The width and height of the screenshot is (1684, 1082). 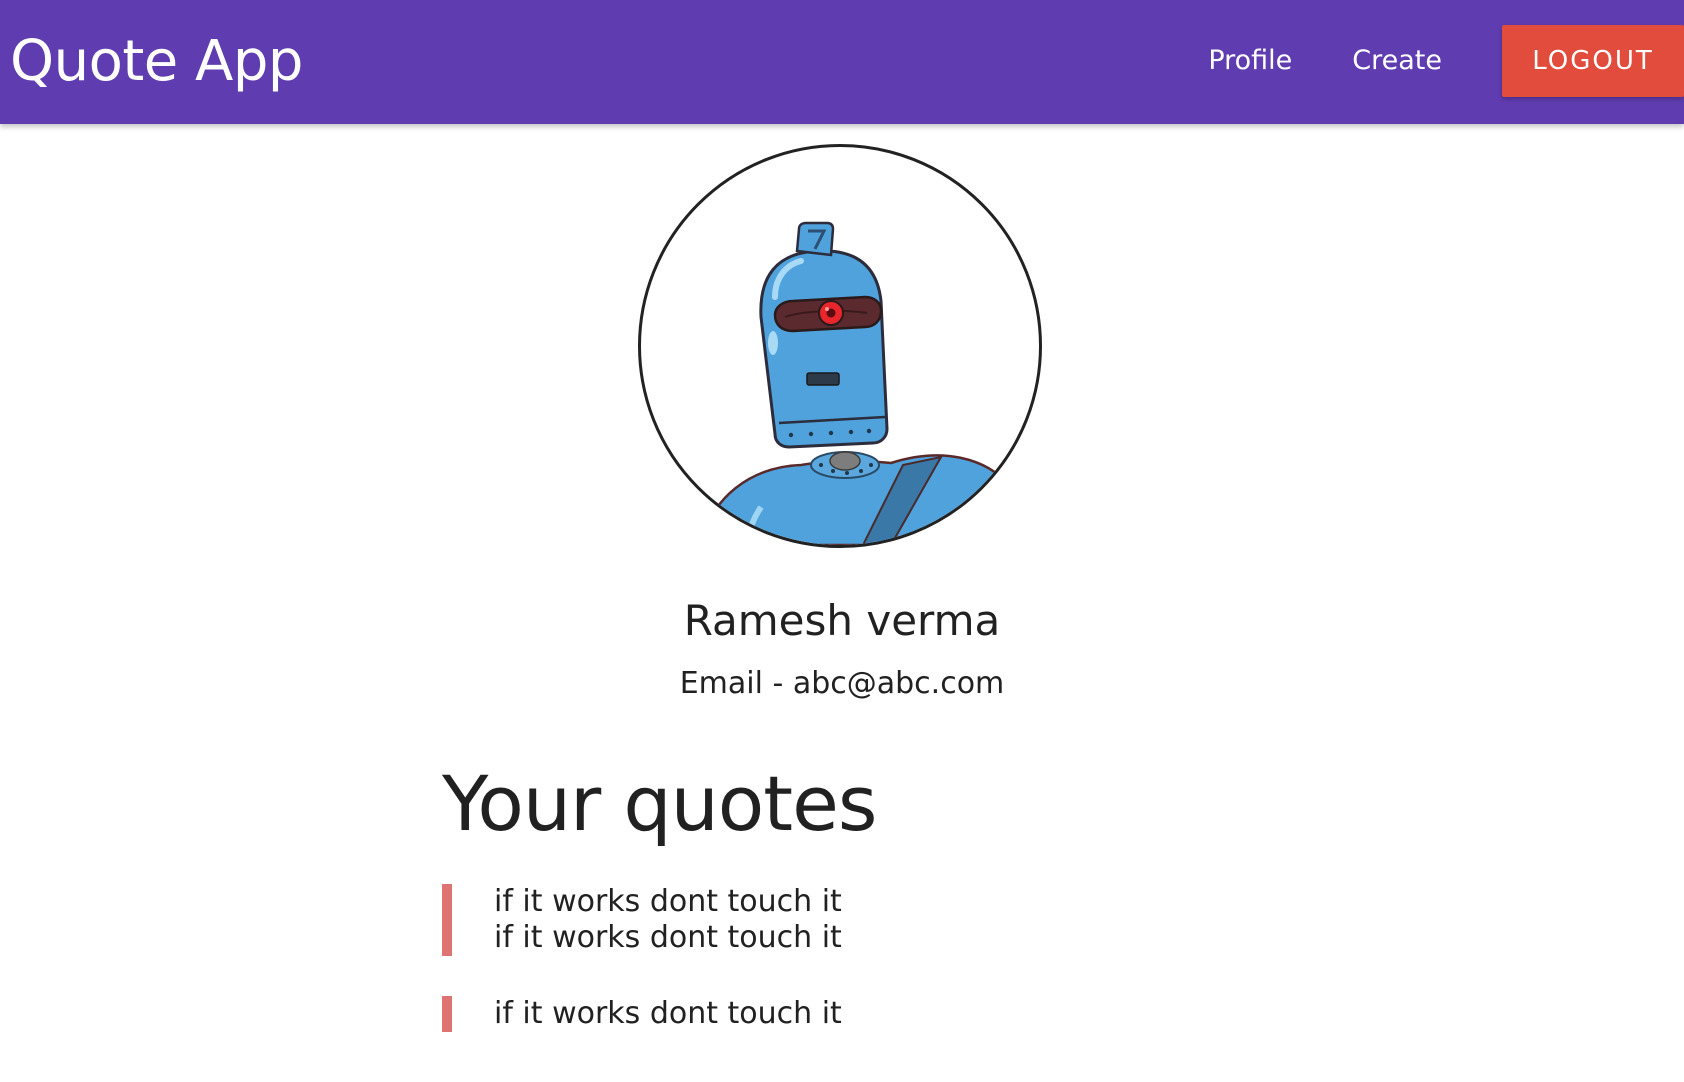 I want to click on quote-item: if it works dont touch it, so click(x=642, y=1014).